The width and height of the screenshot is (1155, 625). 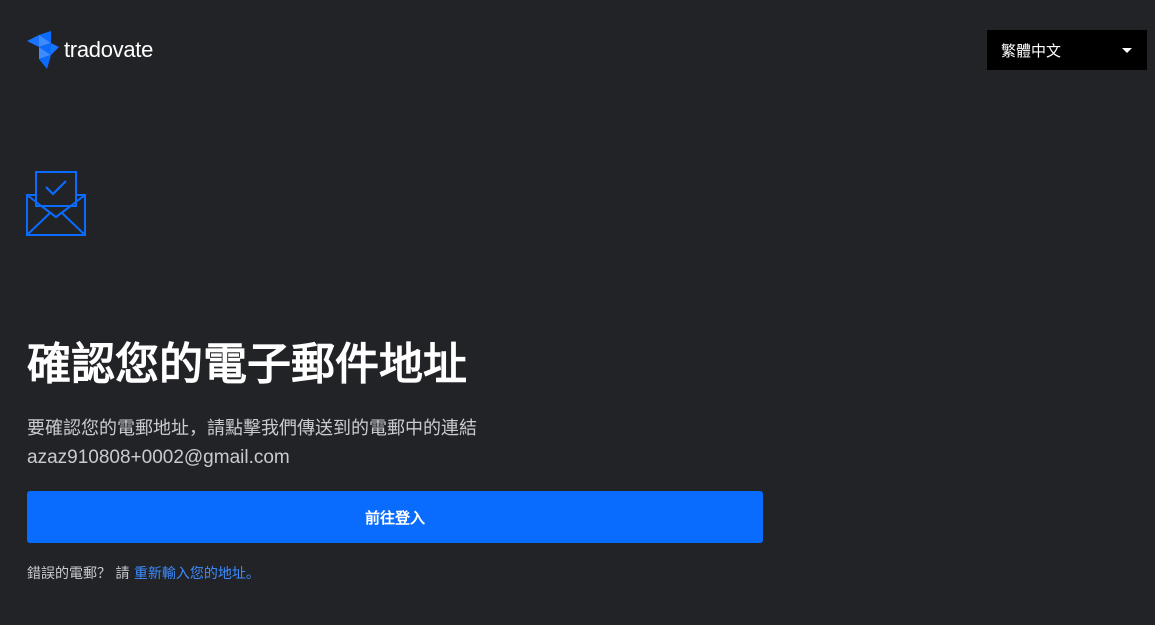 What do you see at coordinates (1127, 50) in the screenshot?
I see `caret-down-icon` at bounding box center [1127, 50].